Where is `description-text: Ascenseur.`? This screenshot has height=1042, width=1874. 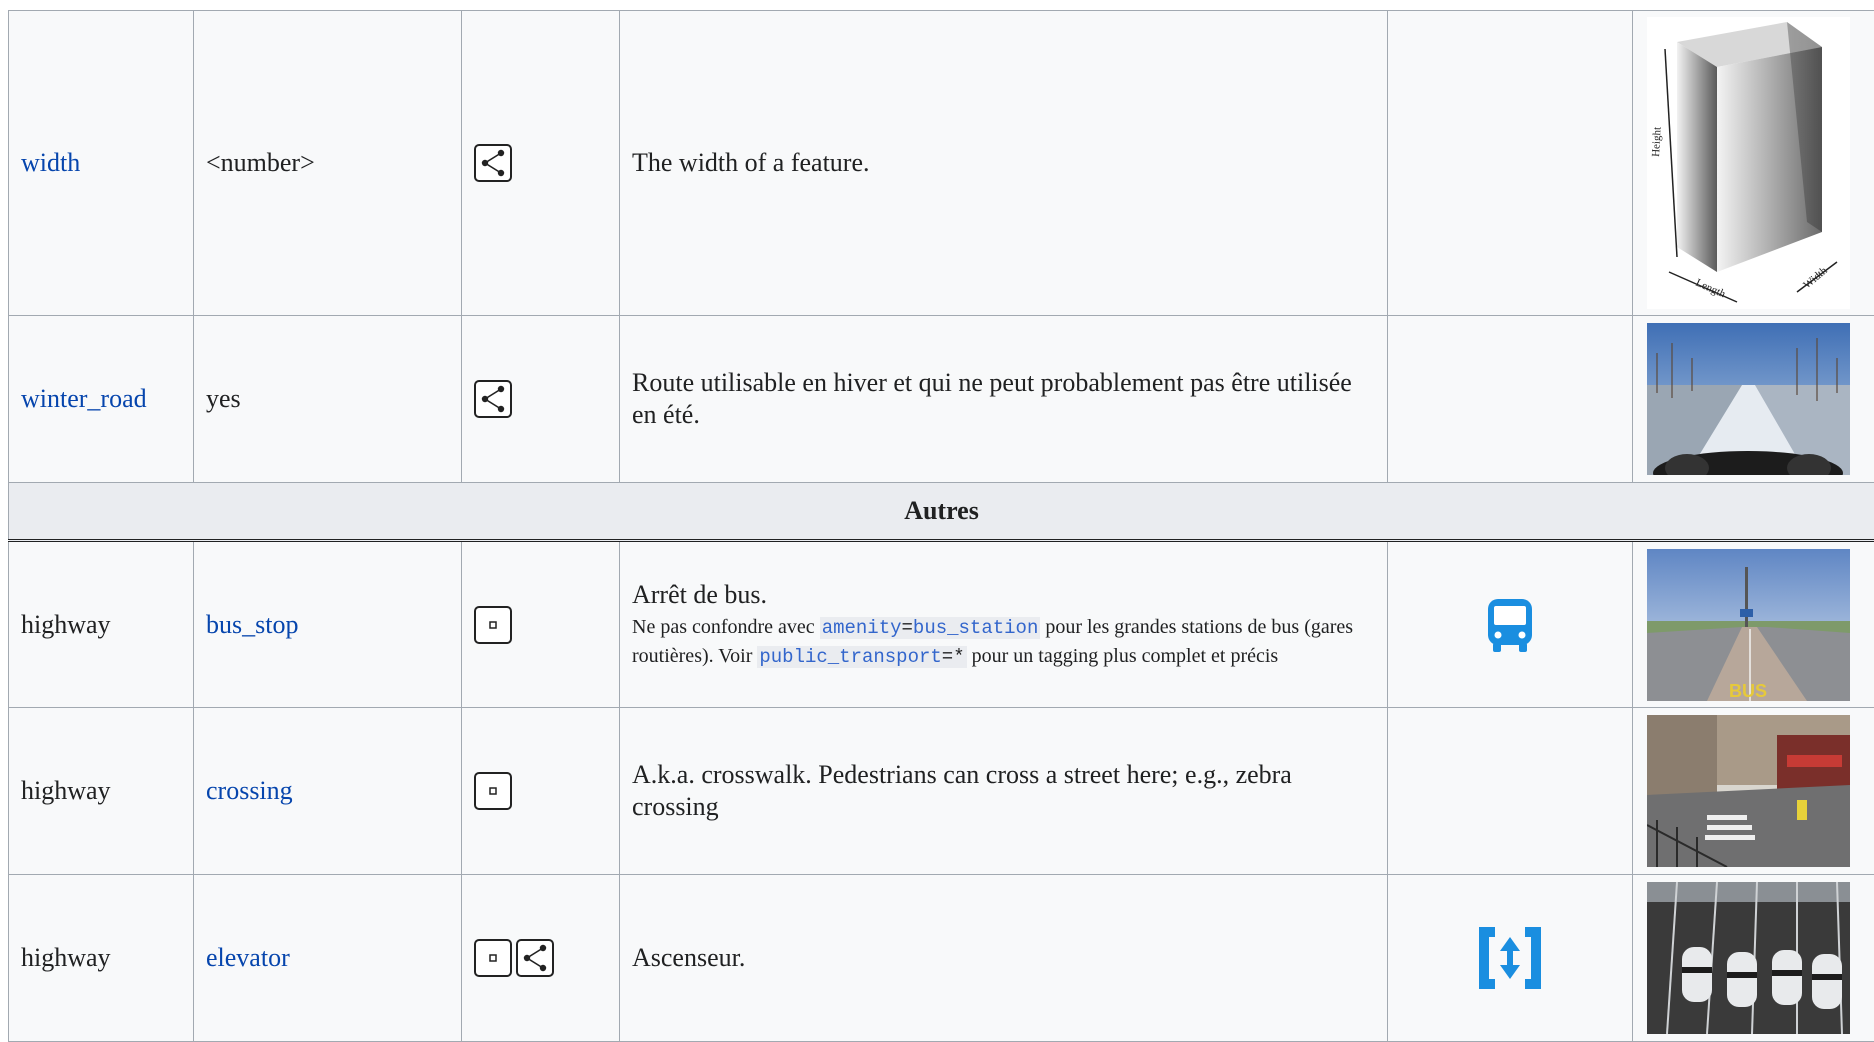
description-text: Ascenseur. is located at coordinates (1003, 958).